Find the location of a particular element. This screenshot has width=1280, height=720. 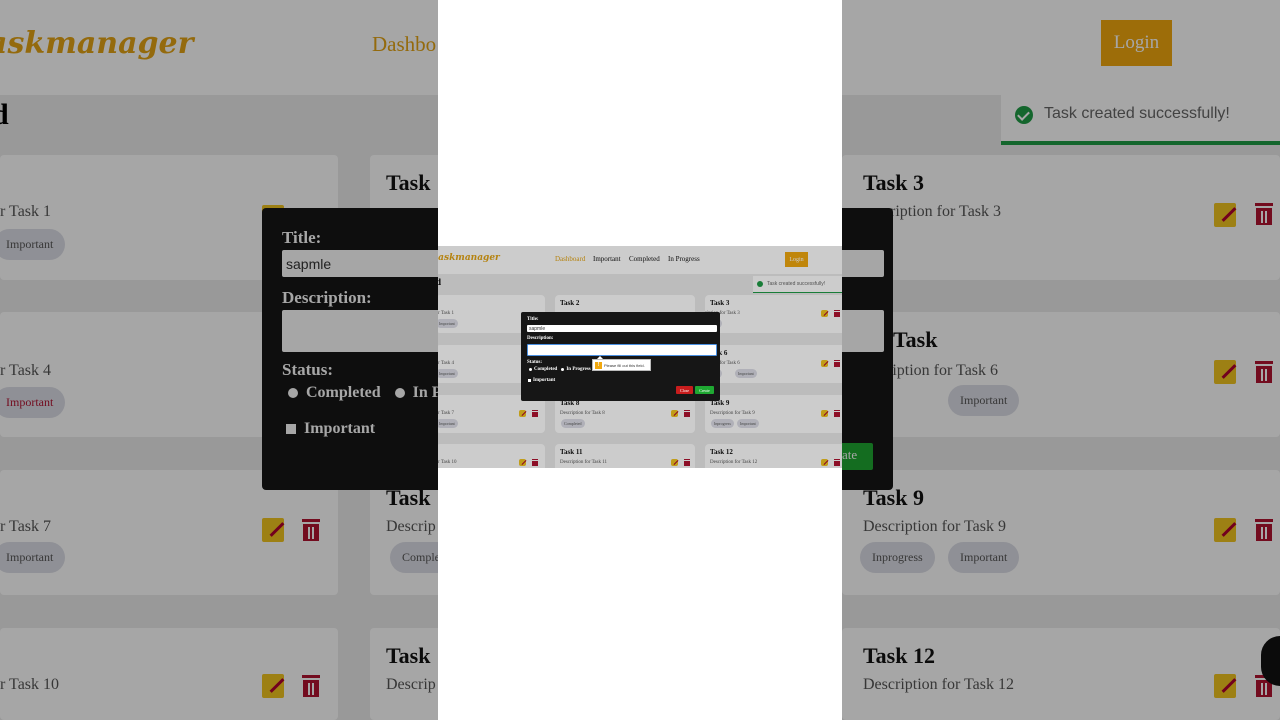

status-in-progress-label: In Progress is located at coordinates (578, 369).